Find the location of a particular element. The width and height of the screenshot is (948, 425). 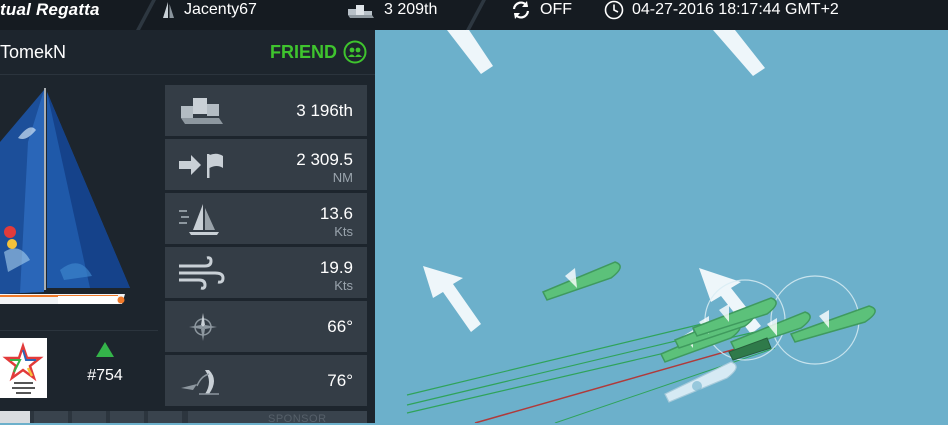

wind-icon is located at coordinates (202, 273).